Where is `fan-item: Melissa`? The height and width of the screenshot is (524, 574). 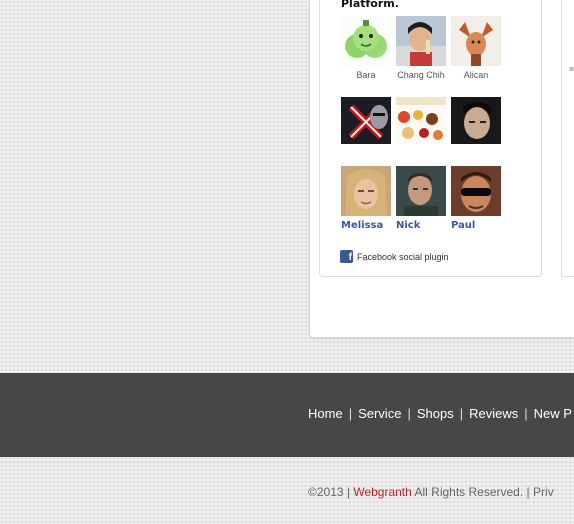 fan-item: Melissa is located at coordinates (366, 198).